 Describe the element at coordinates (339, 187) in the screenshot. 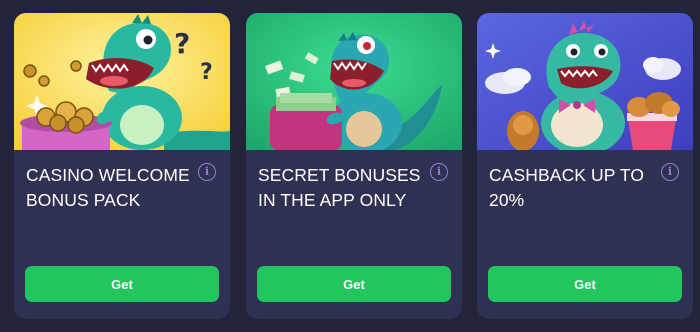

I see `offer-title-app-bonuses: SECRET BONUSES IN THE APP ONLY` at that location.